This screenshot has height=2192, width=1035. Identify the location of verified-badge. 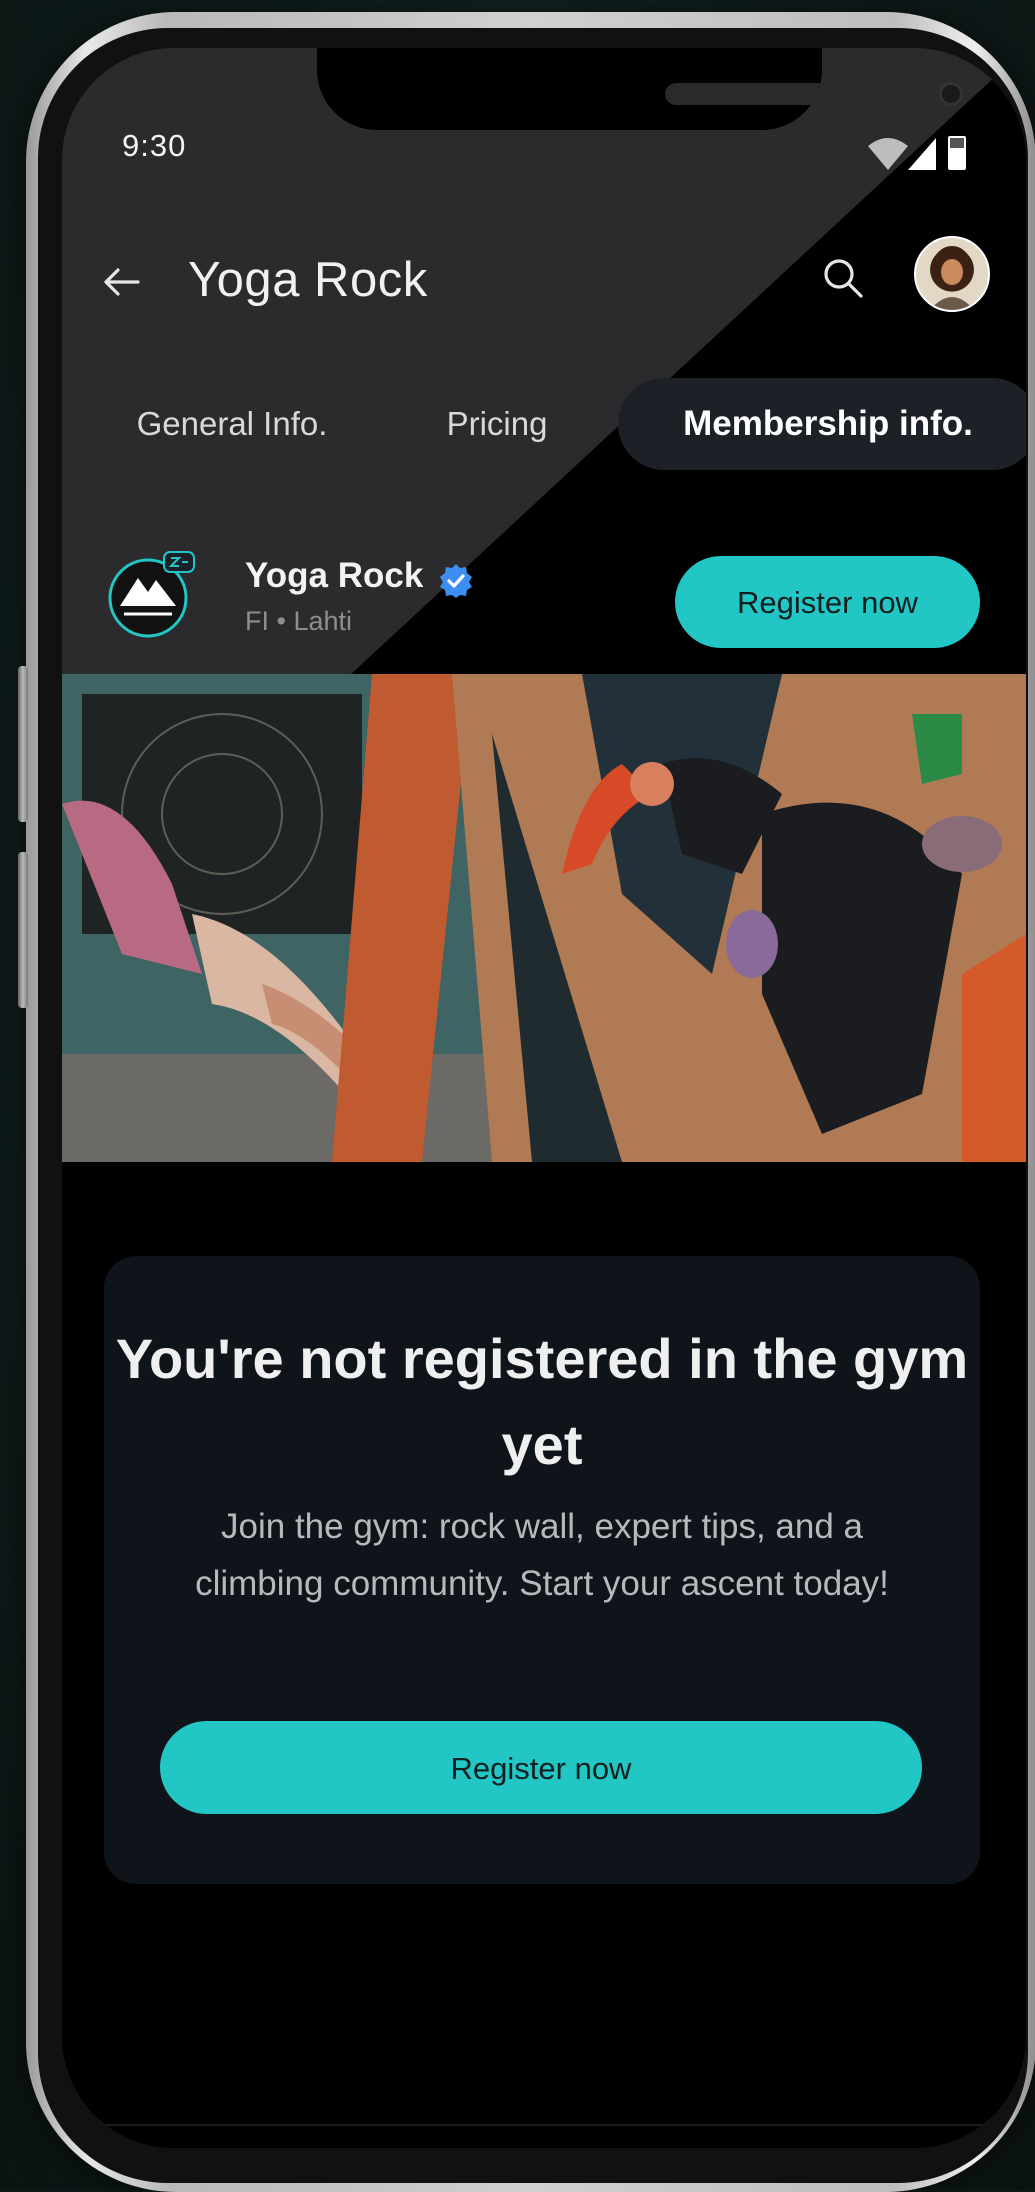
(456, 581).